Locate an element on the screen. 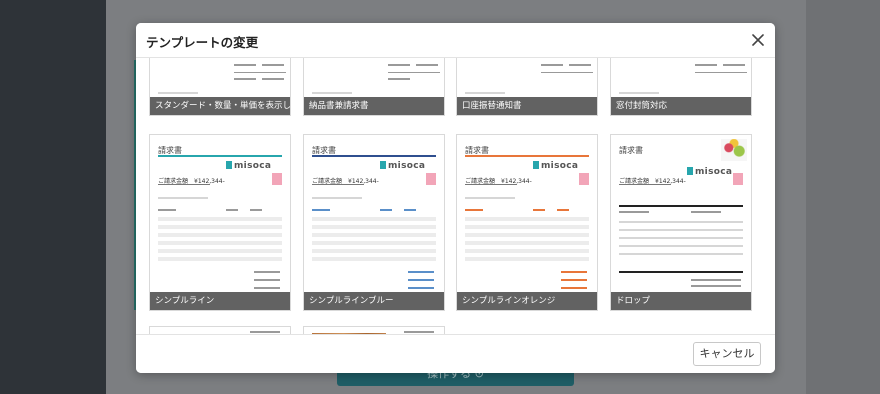 The width and height of the screenshot is (880, 394). template-card-drop: 請求書 misoca ご請求金額 ¥142,344- ドロップ is located at coordinates (681, 222).